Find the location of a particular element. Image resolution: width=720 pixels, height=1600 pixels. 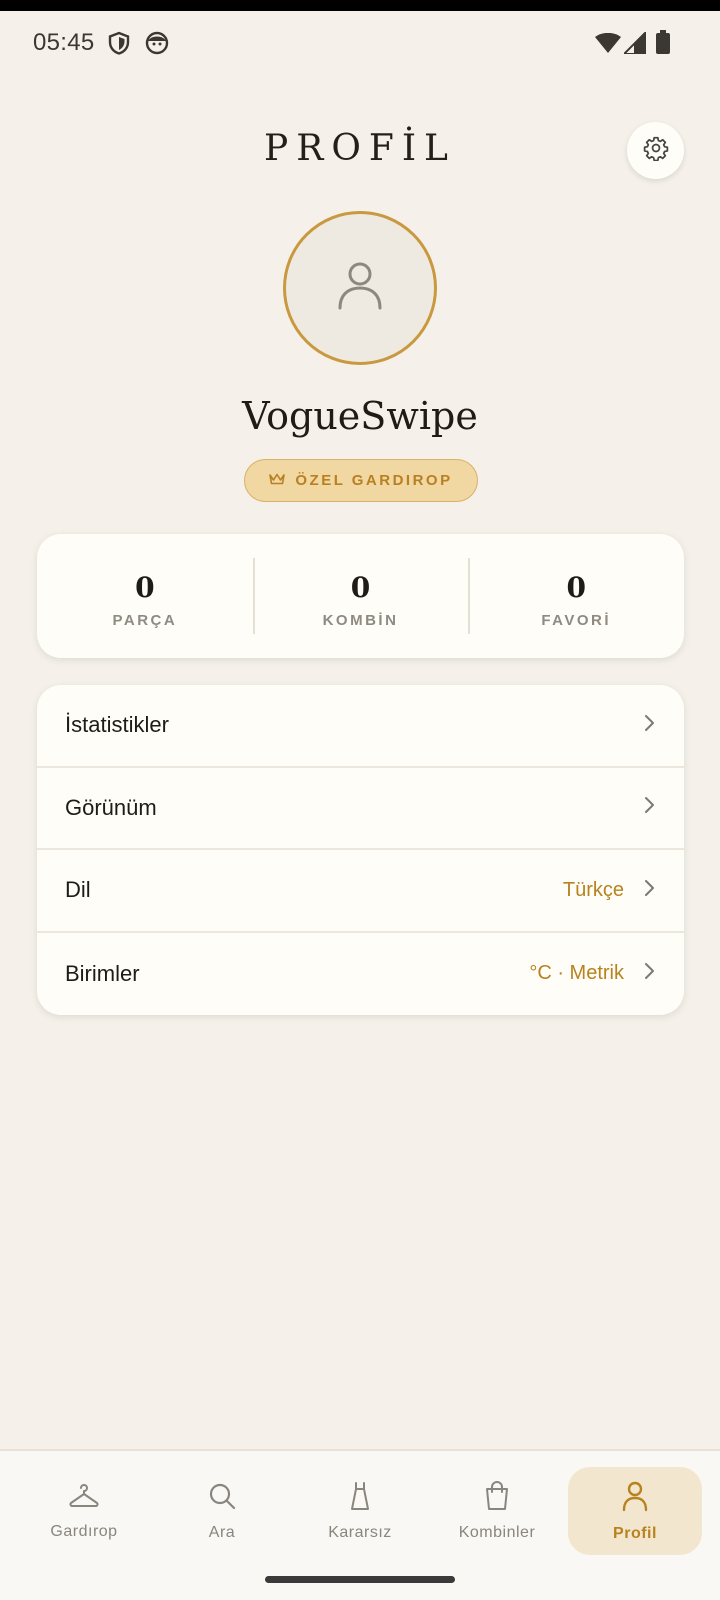

badge-label: ÖZEL GARDIROP is located at coordinates (374, 480).